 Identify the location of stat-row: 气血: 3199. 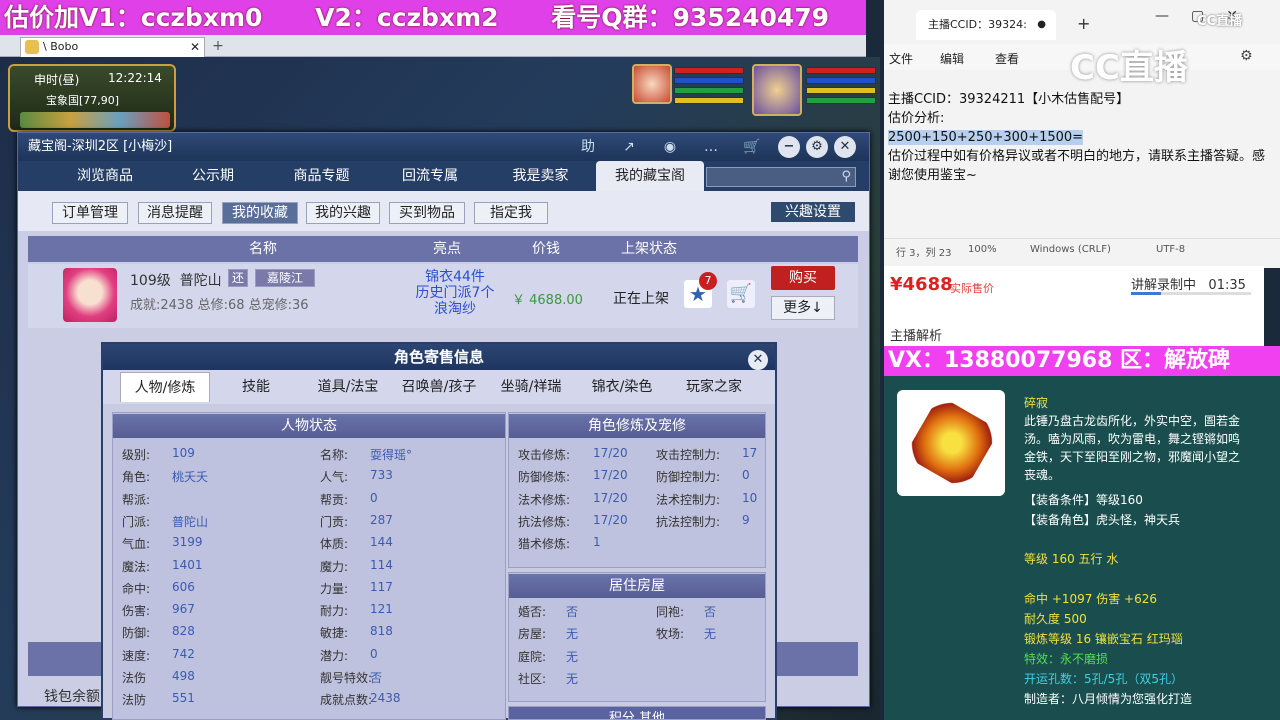
(162, 543).